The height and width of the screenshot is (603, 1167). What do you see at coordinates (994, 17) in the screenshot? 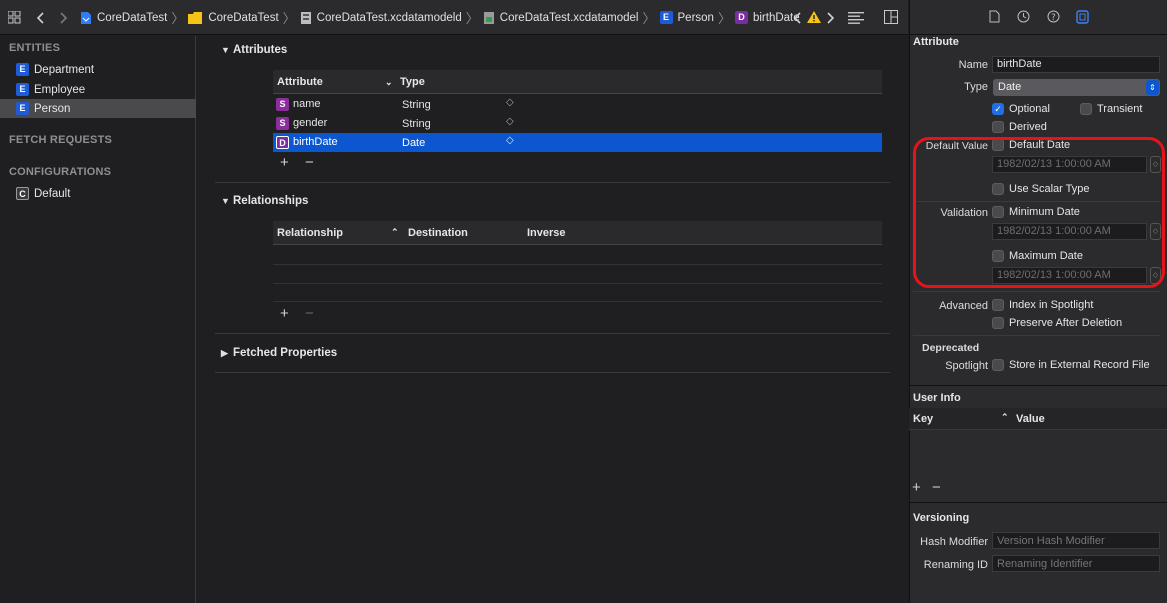
I see `file-inspector-icon` at bounding box center [994, 17].